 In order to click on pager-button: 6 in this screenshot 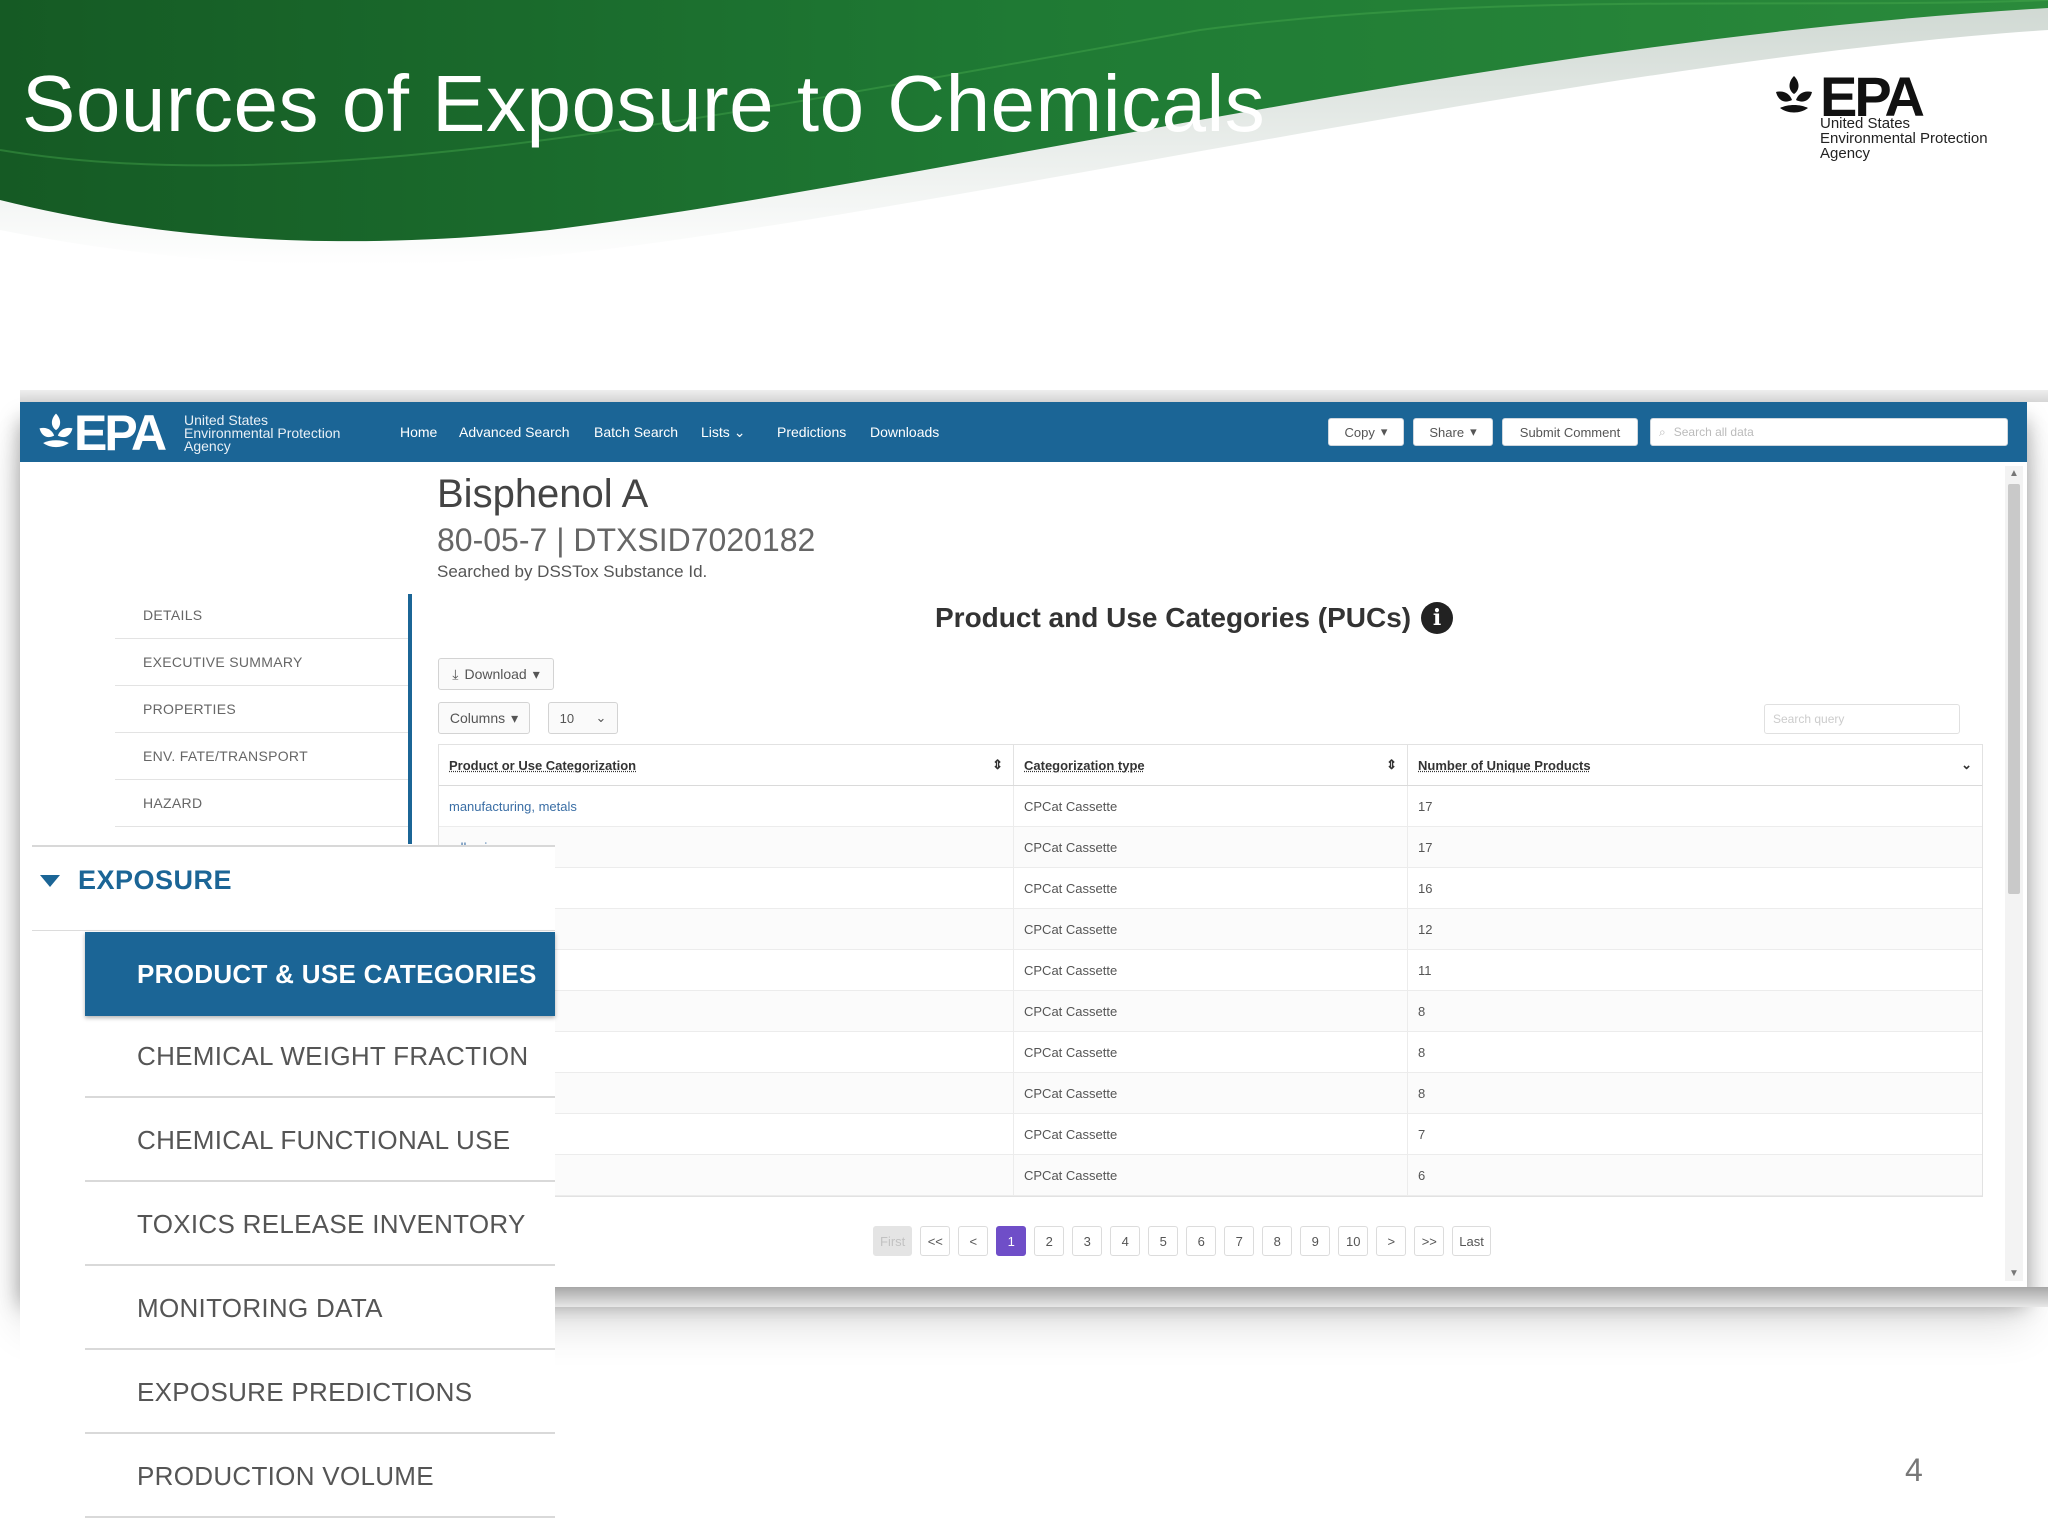, I will do `click(1201, 1241)`.